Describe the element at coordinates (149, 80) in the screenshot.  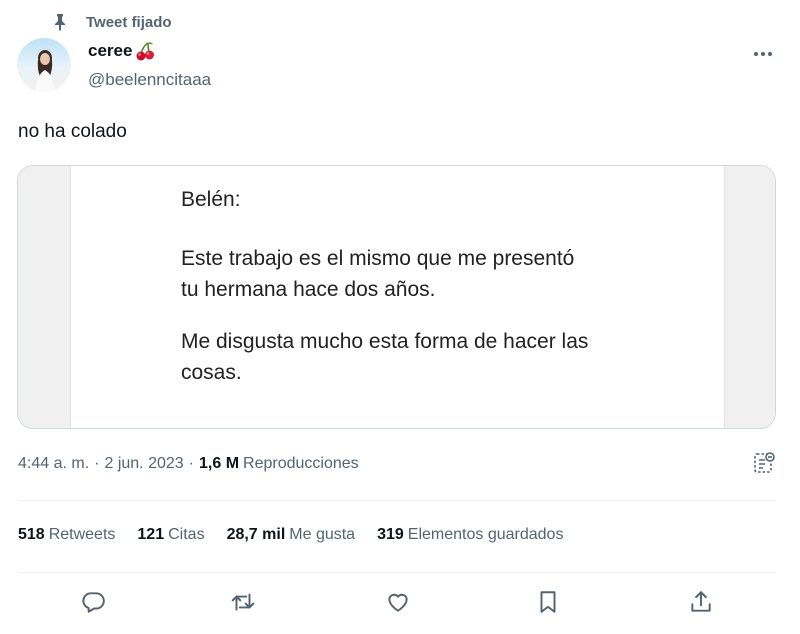
I see `author-handle: @beelenncitaaa` at that location.